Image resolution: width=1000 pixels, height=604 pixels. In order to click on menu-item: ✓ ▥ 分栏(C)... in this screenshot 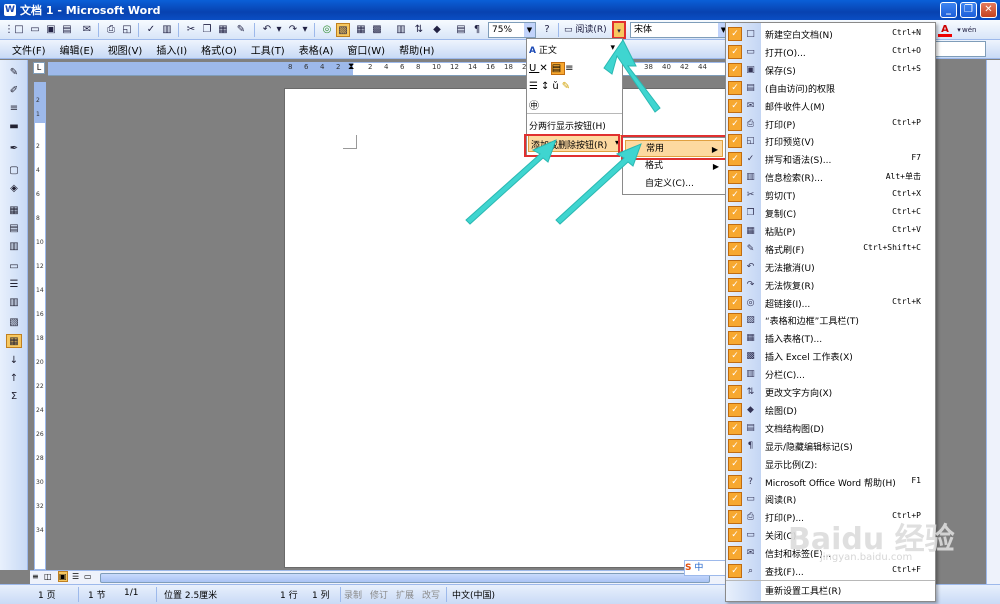, I will do `click(830, 374)`.